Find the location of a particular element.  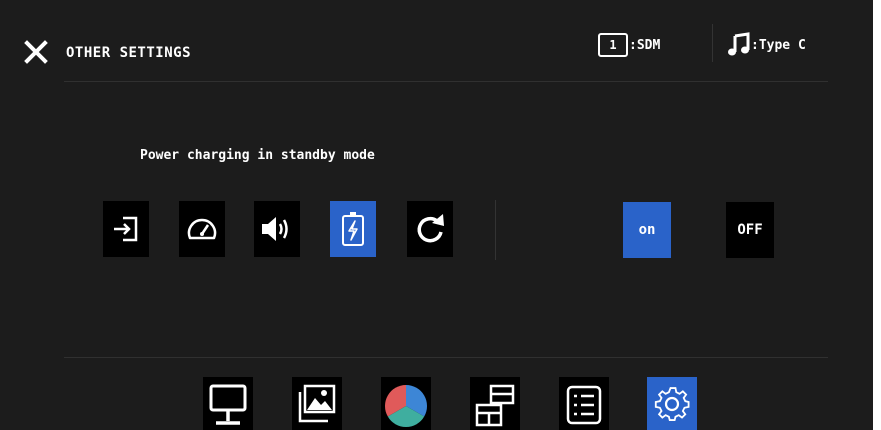

input-source-icon is located at coordinates (126, 229).